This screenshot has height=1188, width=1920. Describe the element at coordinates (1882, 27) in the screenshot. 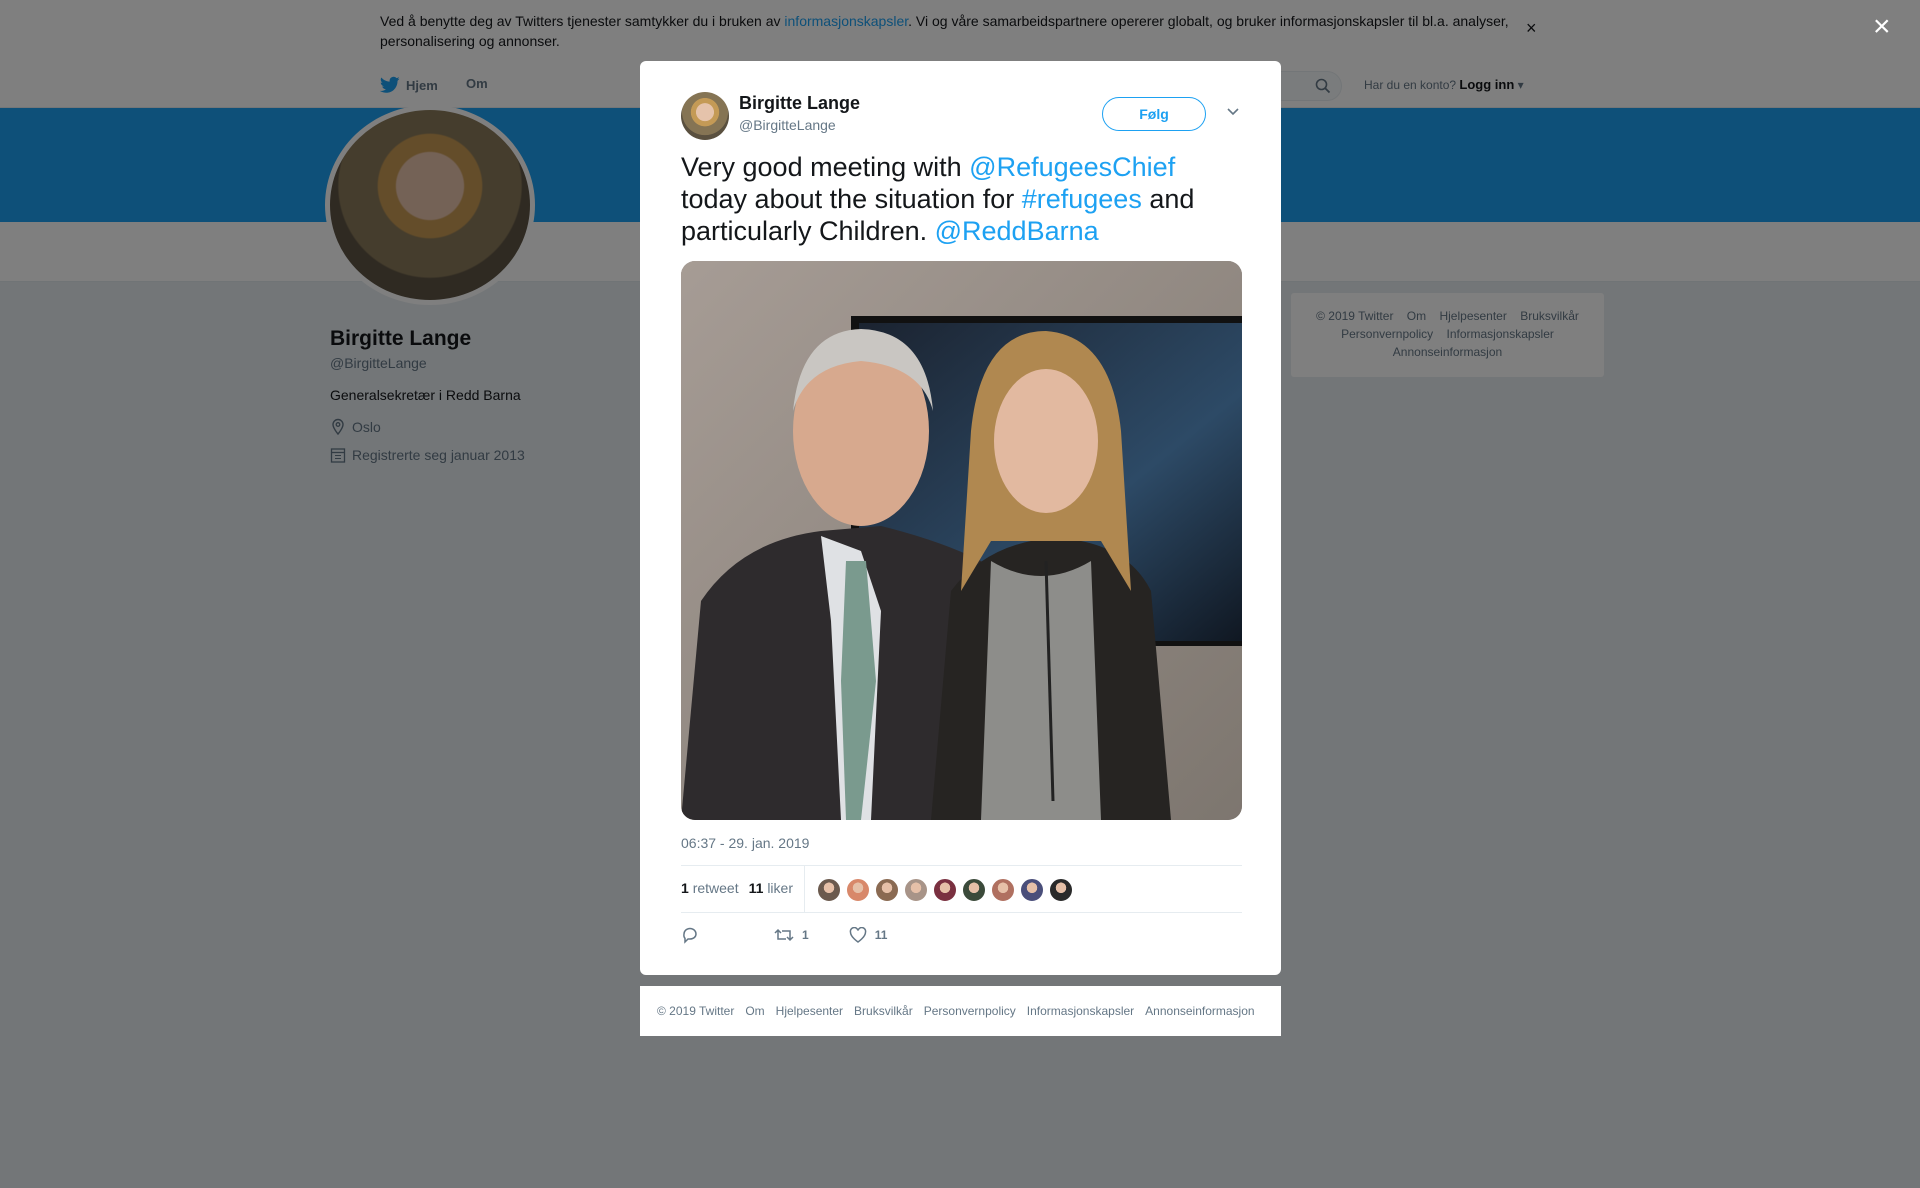

I see `close-icon: ×` at that location.